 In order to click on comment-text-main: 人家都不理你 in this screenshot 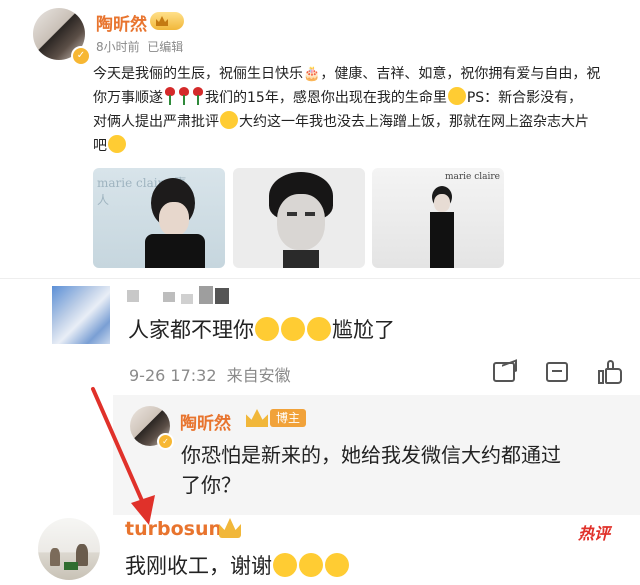, I will do `click(191, 330)`.